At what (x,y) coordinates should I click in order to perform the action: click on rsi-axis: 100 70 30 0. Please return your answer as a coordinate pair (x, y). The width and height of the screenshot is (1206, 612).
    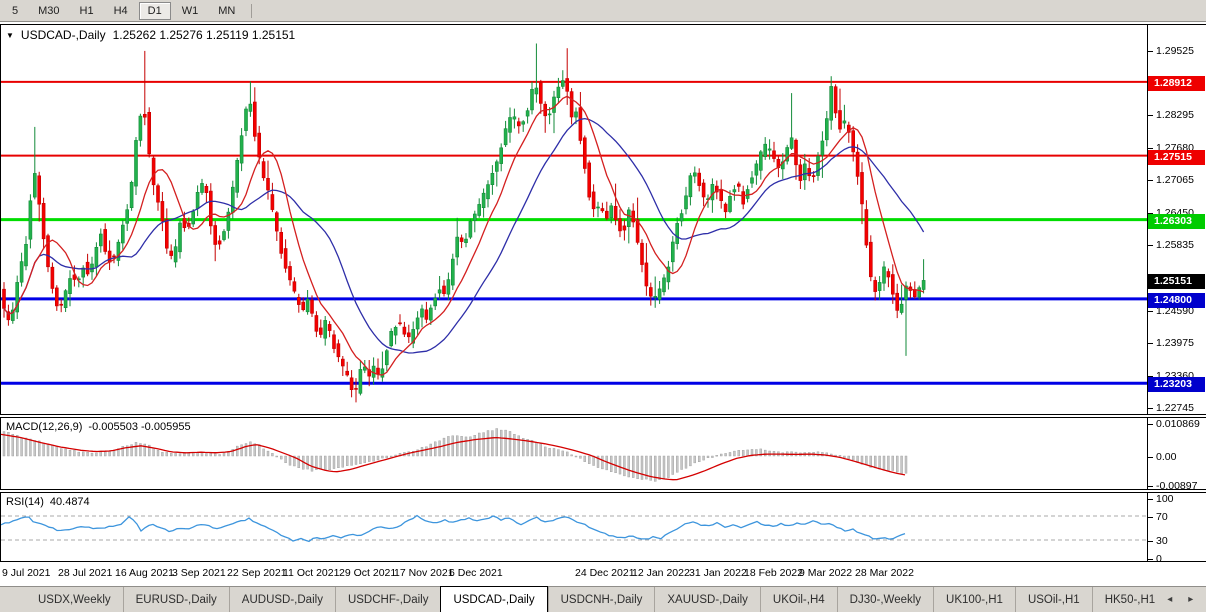
    Looking at the image, I should click on (1177, 528).